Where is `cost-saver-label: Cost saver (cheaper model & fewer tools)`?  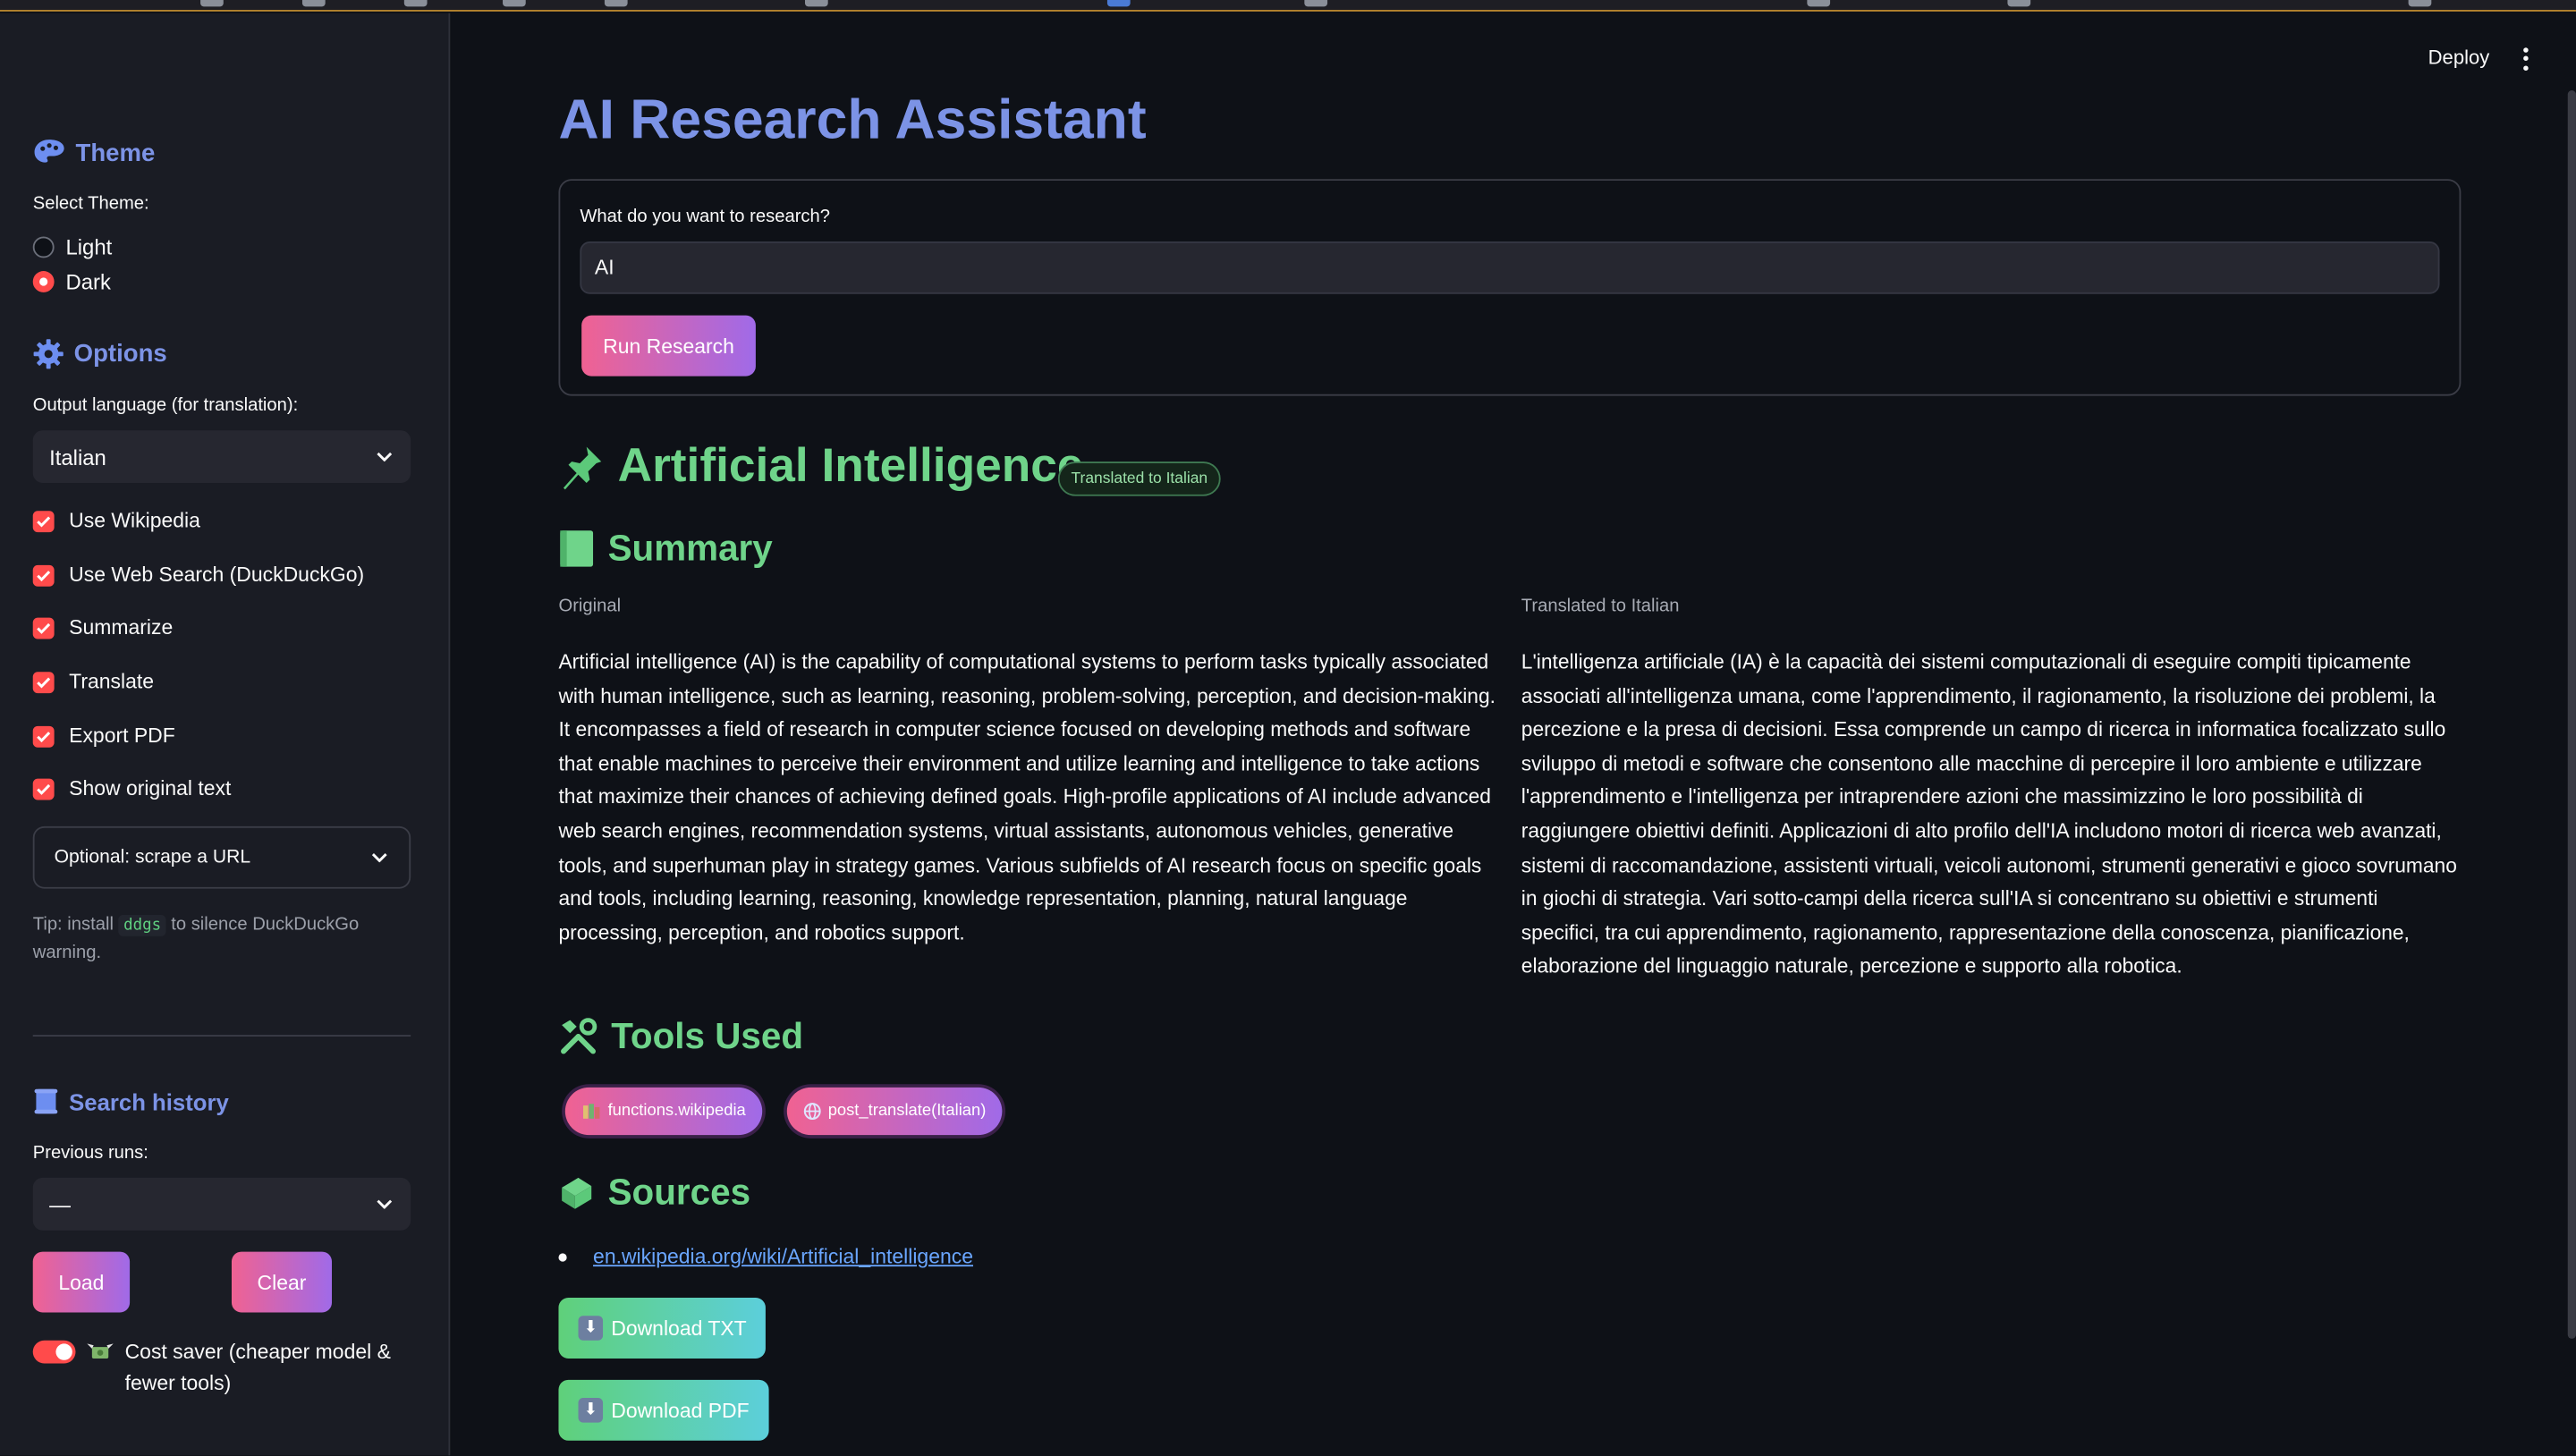
cost-saver-label: Cost saver (cheaper model & fewer tools) is located at coordinates (257, 1367).